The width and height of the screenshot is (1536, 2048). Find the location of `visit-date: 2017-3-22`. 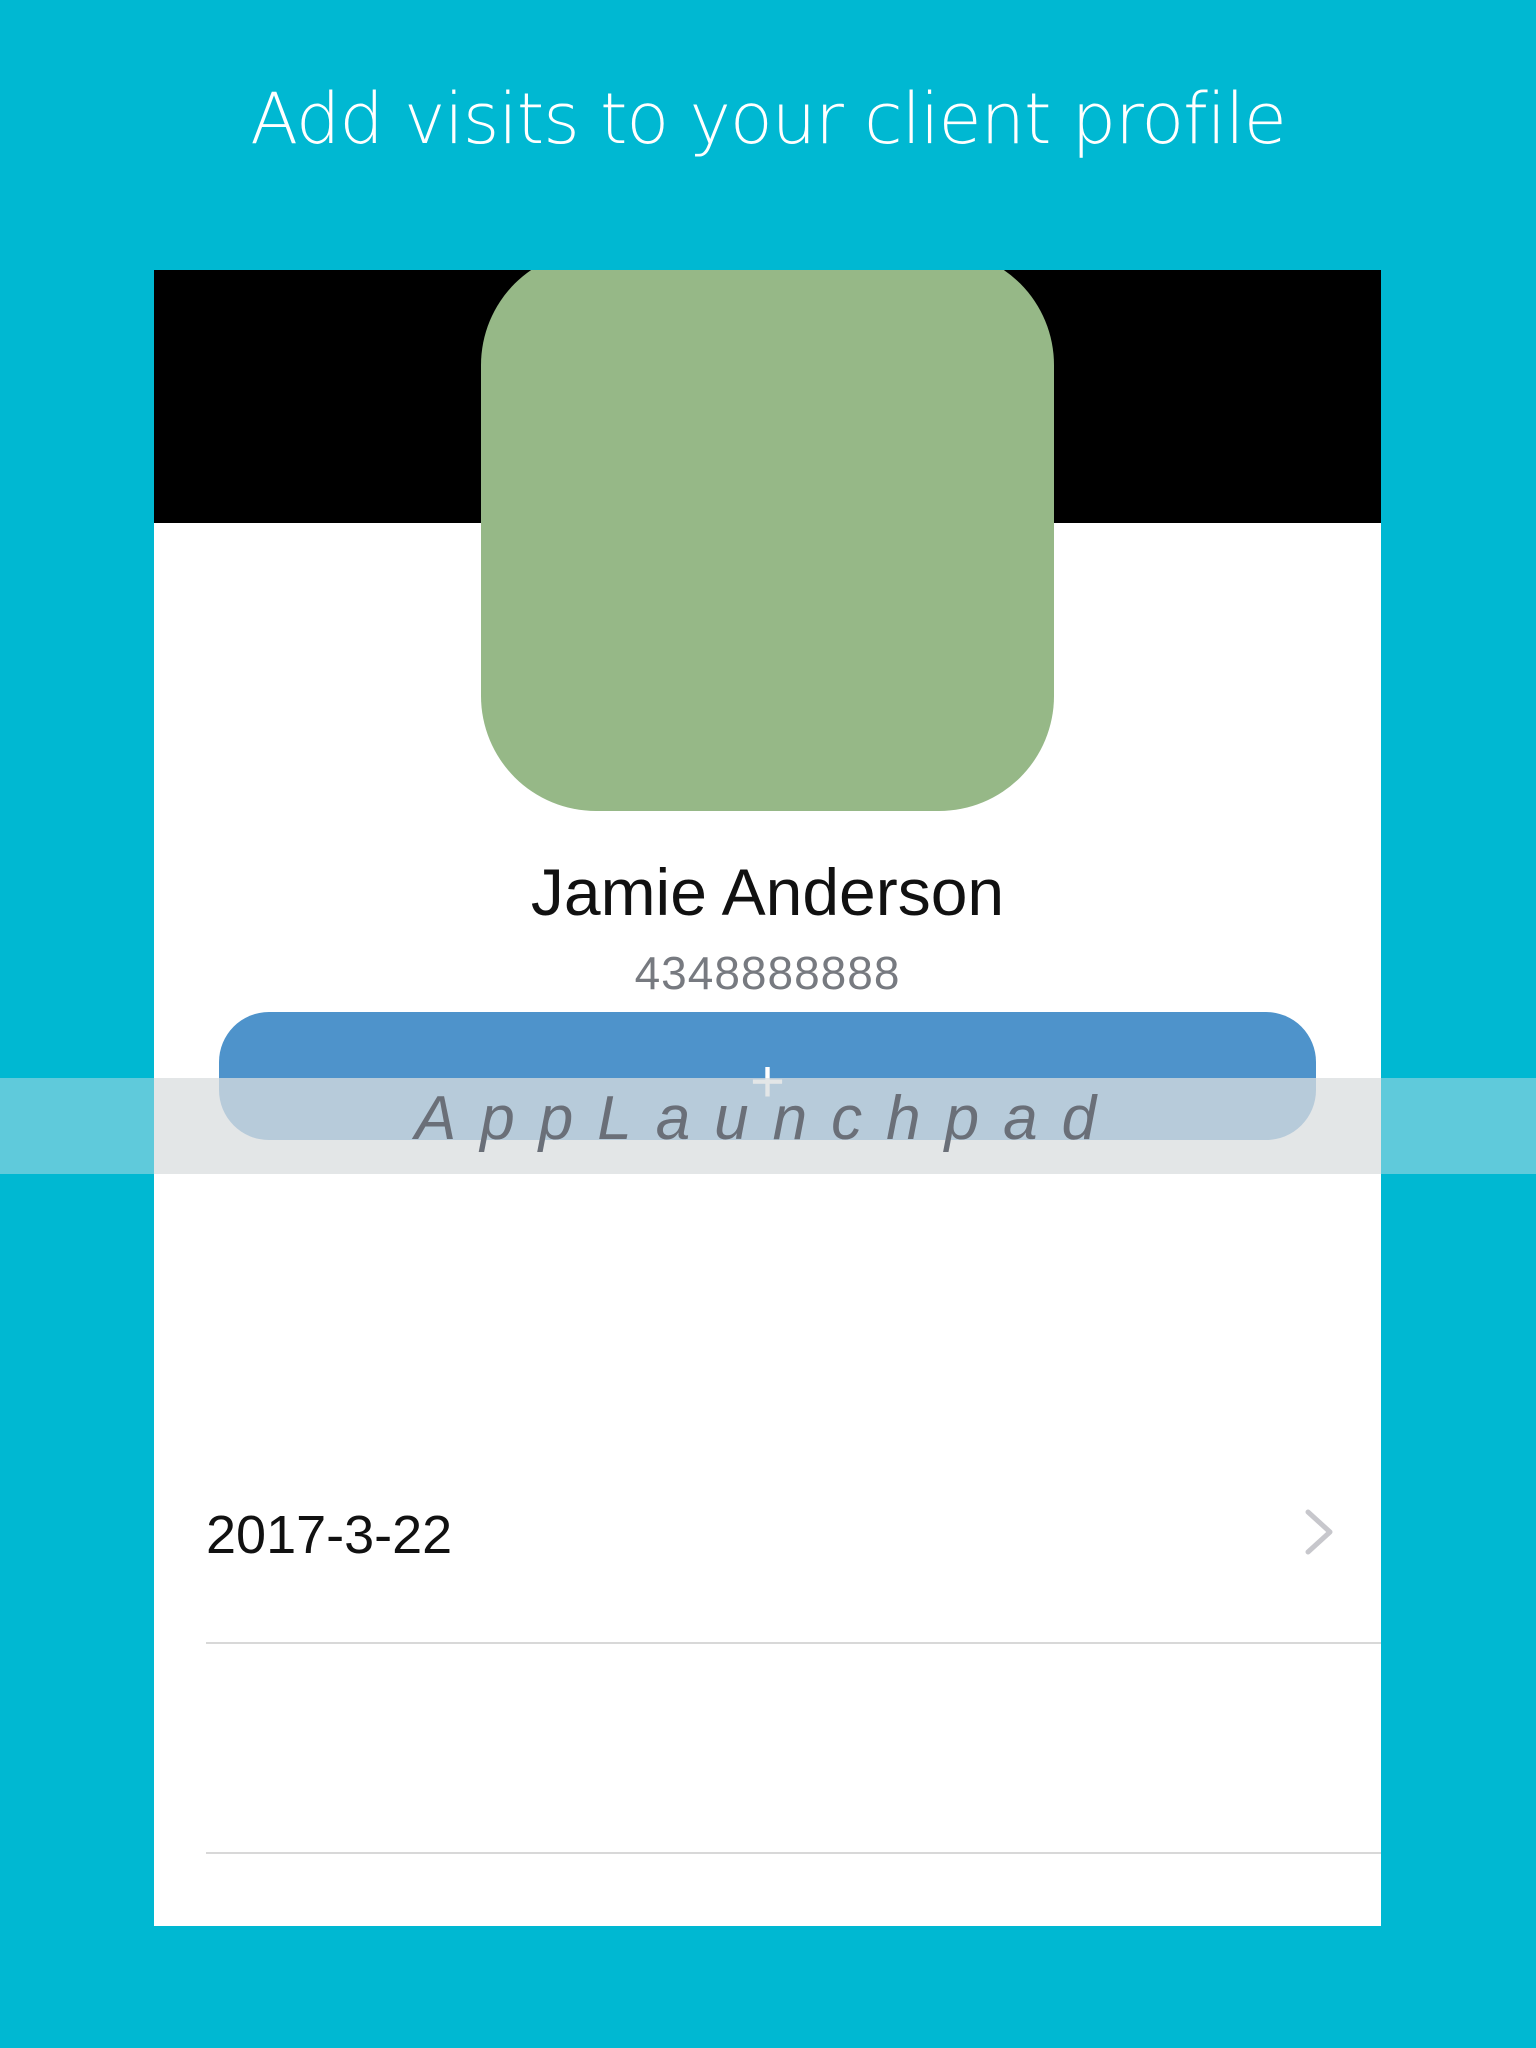

visit-date: 2017-3-22 is located at coordinates (329, 1535).